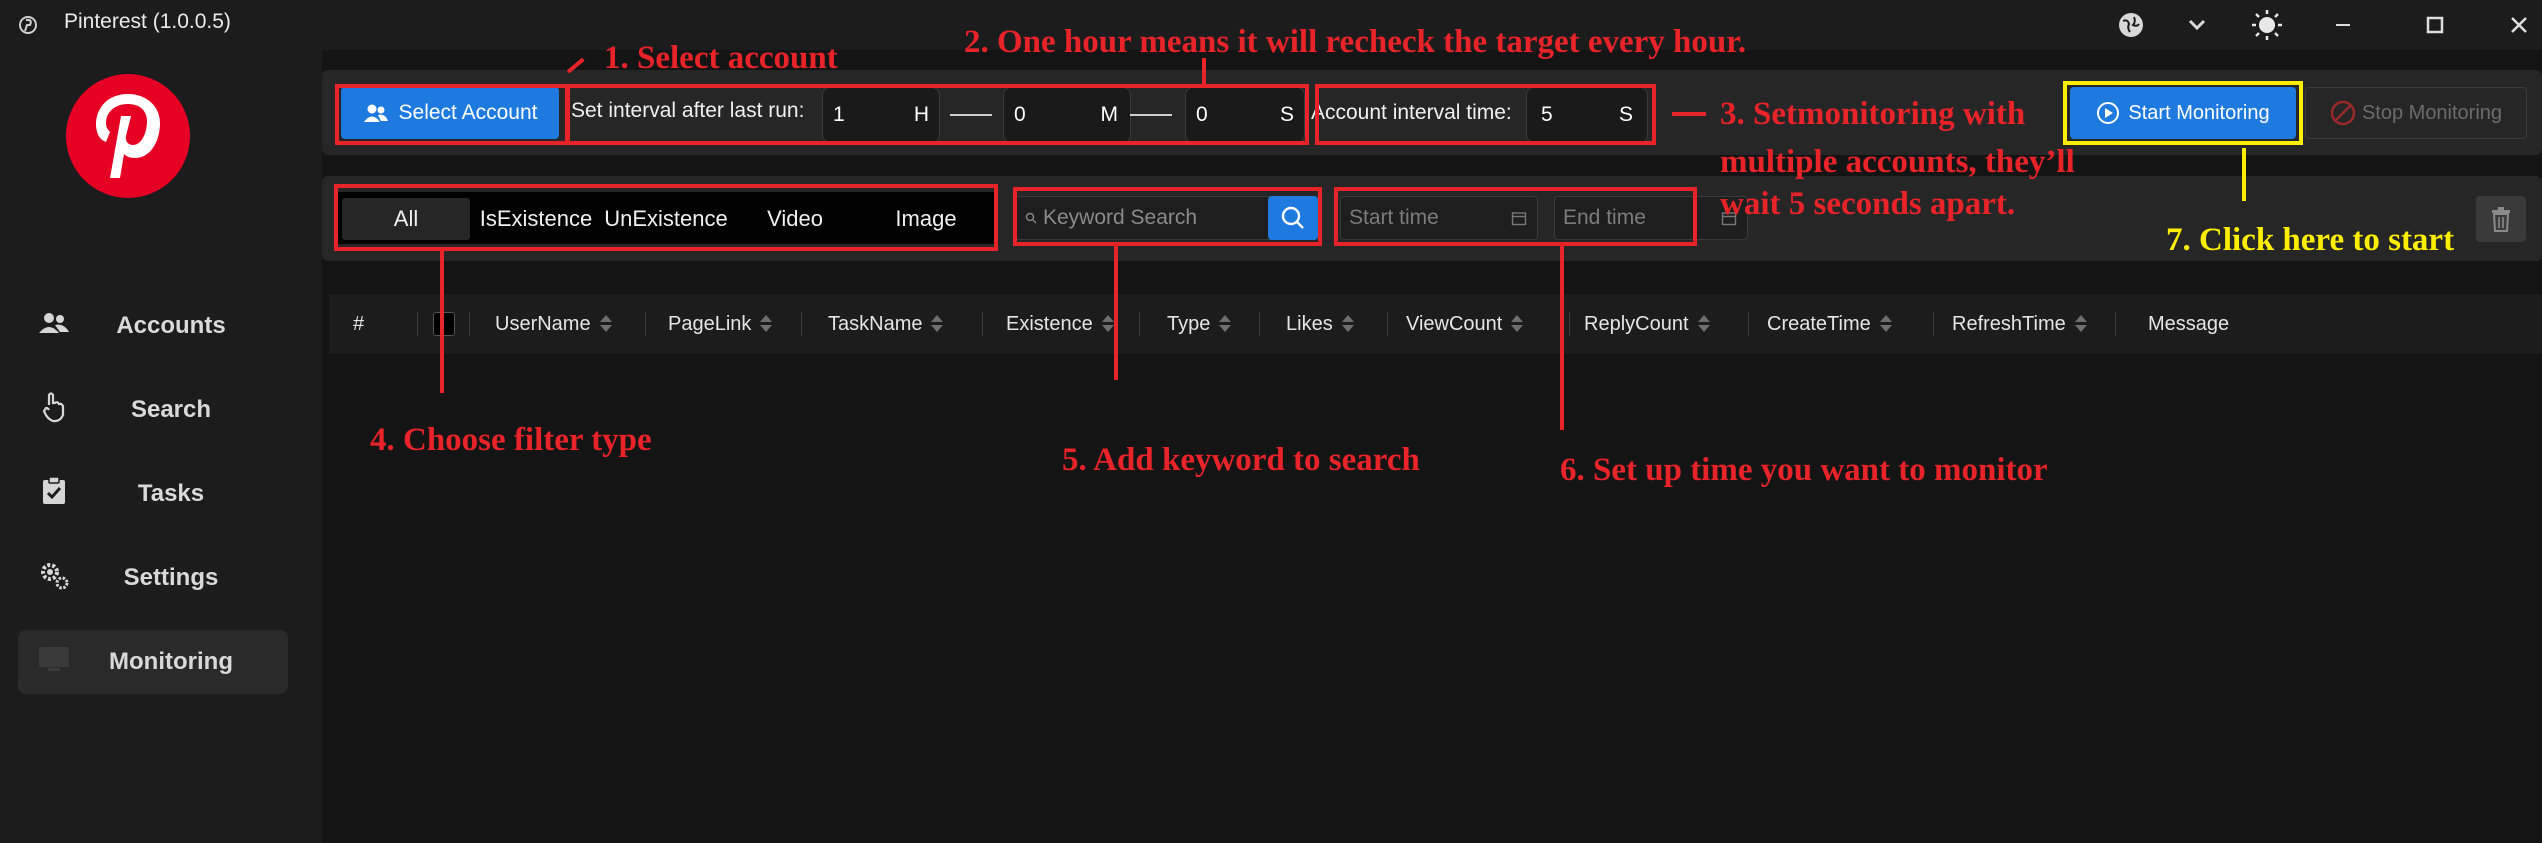 Image resolution: width=2542 pixels, height=843 pixels. Describe the element at coordinates (359, 323) in the screenshot. I see `col-index: #` at that location.